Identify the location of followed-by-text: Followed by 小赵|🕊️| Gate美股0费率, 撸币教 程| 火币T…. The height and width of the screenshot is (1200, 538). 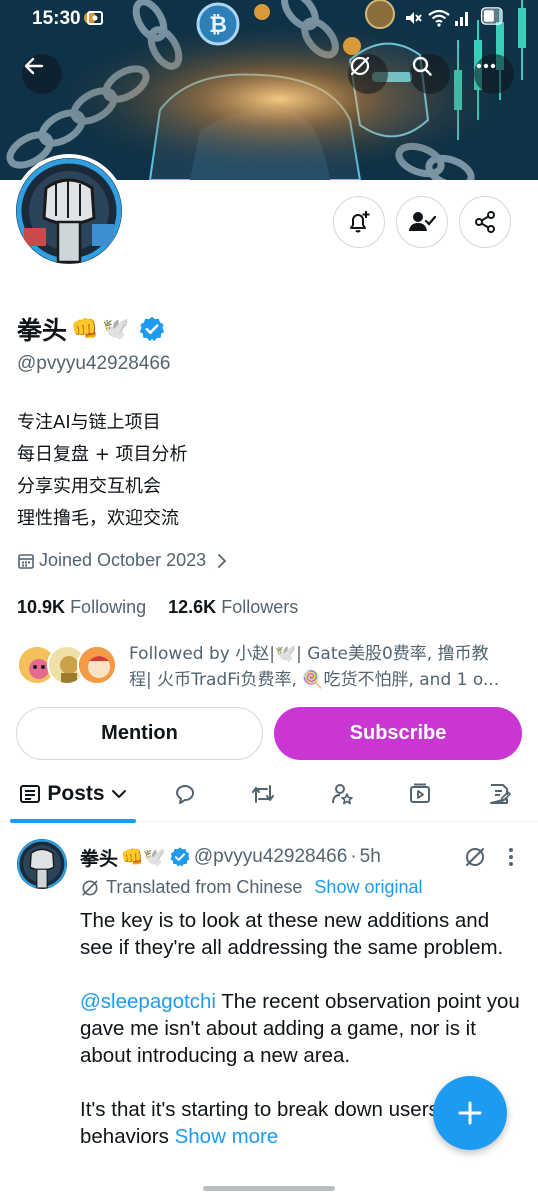
(329, 667).